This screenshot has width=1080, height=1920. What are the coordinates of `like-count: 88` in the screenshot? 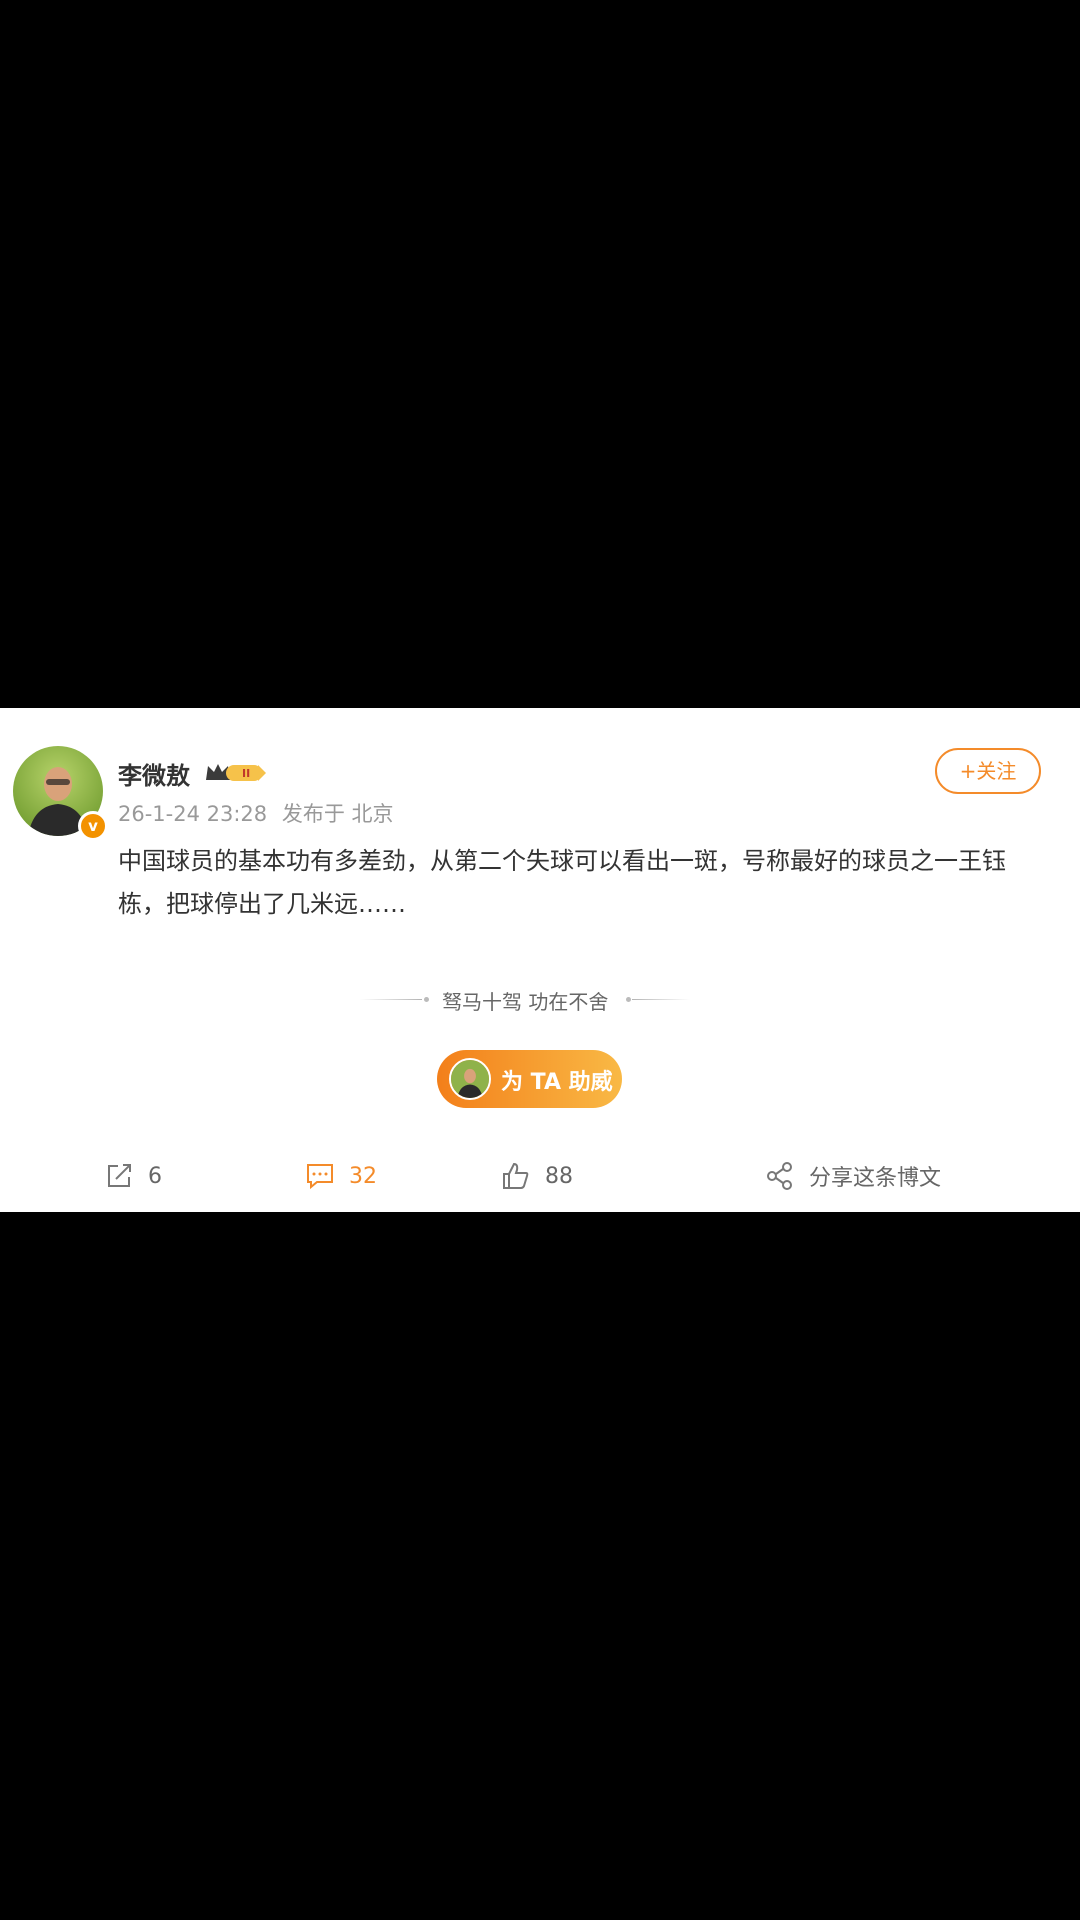 It's located at (559, 1176).